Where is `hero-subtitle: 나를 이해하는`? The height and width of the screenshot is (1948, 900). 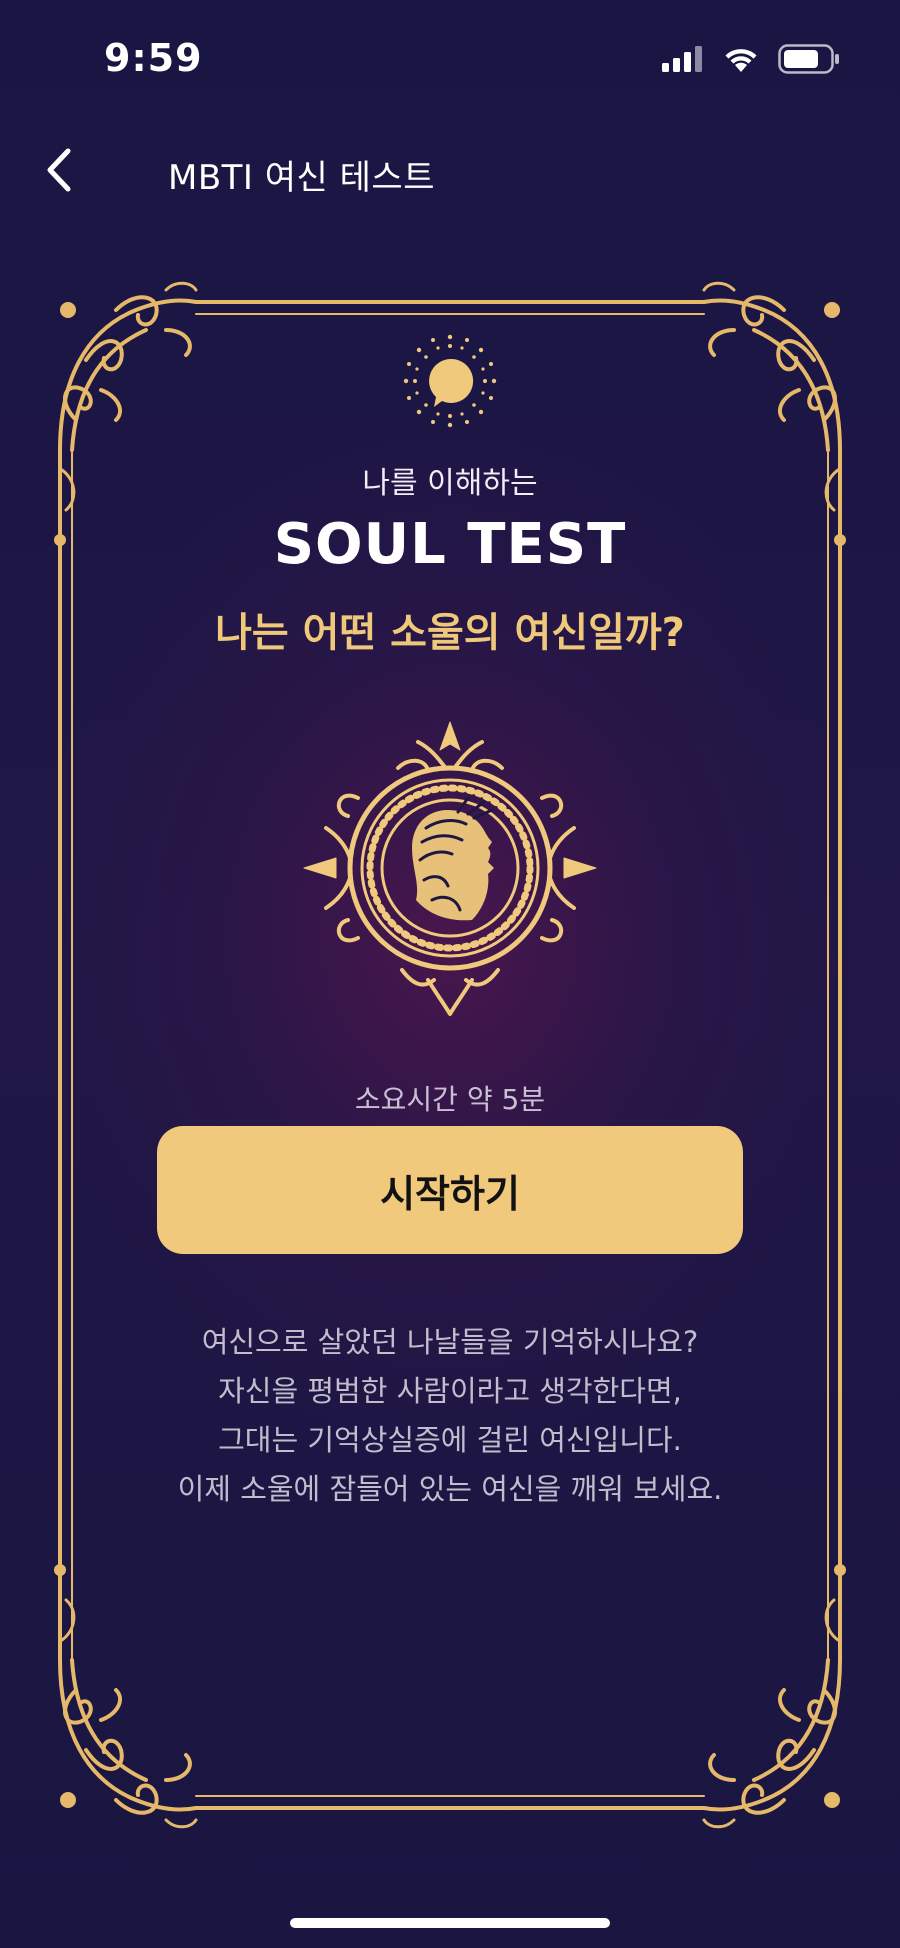
hero-subtitle: 나를 이해하는 is located at coordinates (450, 483).